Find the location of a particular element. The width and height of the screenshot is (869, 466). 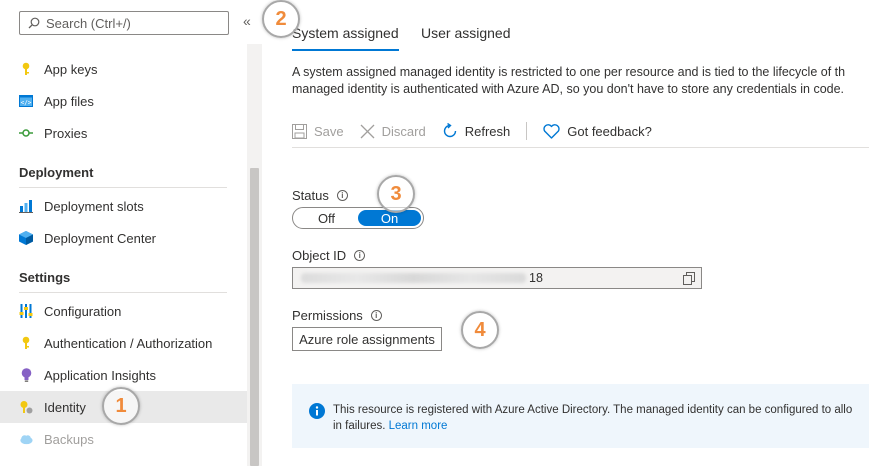

sidebar-item-label: Application Insights is located at coordinates (100, 375).